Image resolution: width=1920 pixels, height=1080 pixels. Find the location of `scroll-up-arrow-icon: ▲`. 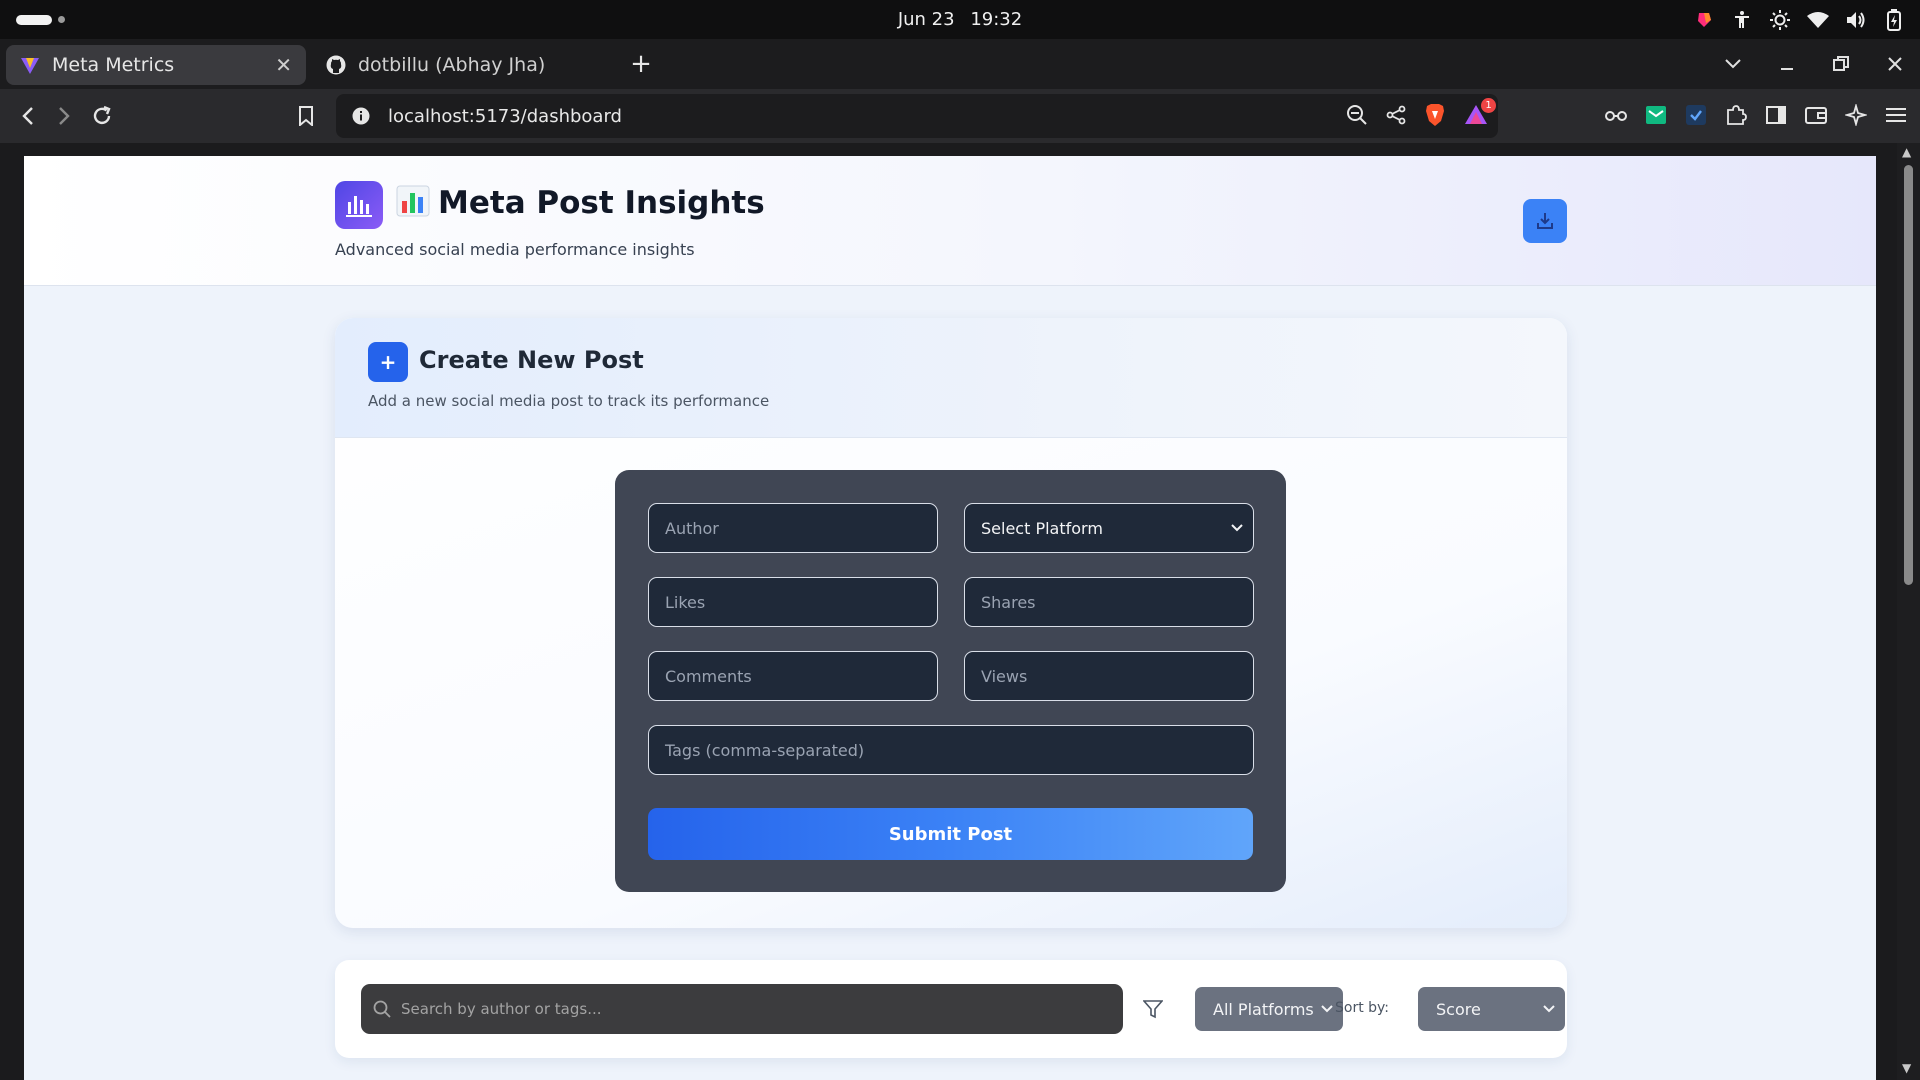

scroll-up-arrow-icon: ▲ is located at coordinates (1906, 152).